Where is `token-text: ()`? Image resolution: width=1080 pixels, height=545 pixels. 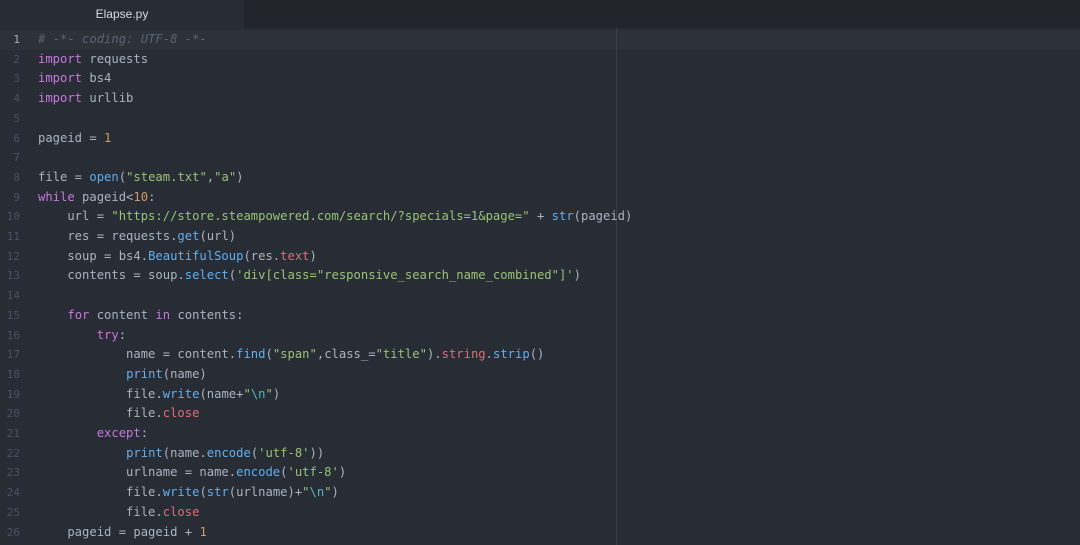 token-text: () is located at coordinates (537, 354).